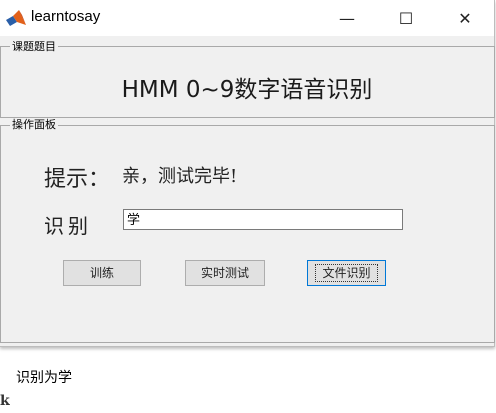 This screenshot has height=413, width=496. I want to click on hint-label: 提示：, so click(77, 179).